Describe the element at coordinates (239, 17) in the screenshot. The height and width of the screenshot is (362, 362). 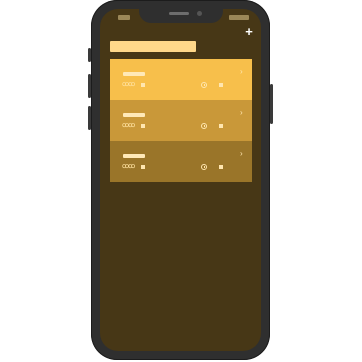
I see `status-indicators` at that location.